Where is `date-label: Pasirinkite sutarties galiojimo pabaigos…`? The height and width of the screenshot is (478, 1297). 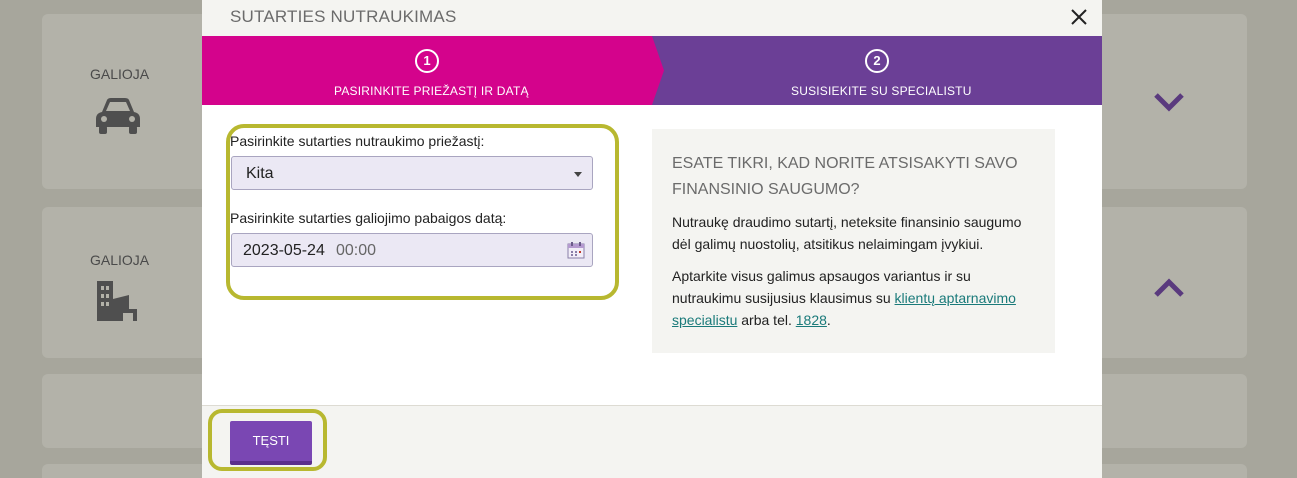 date-label: Pasirinkite sutarties galiojimo pabaigos… is located at coordinates (368, 218).